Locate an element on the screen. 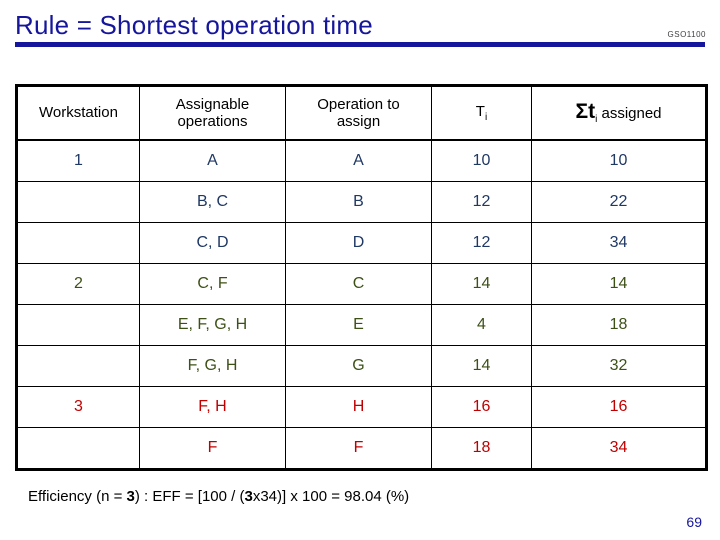 Image resolution: width=720 pixels, height=540 pixels. cell-assignable-operations: C, F is located at coordinates (212, 284).